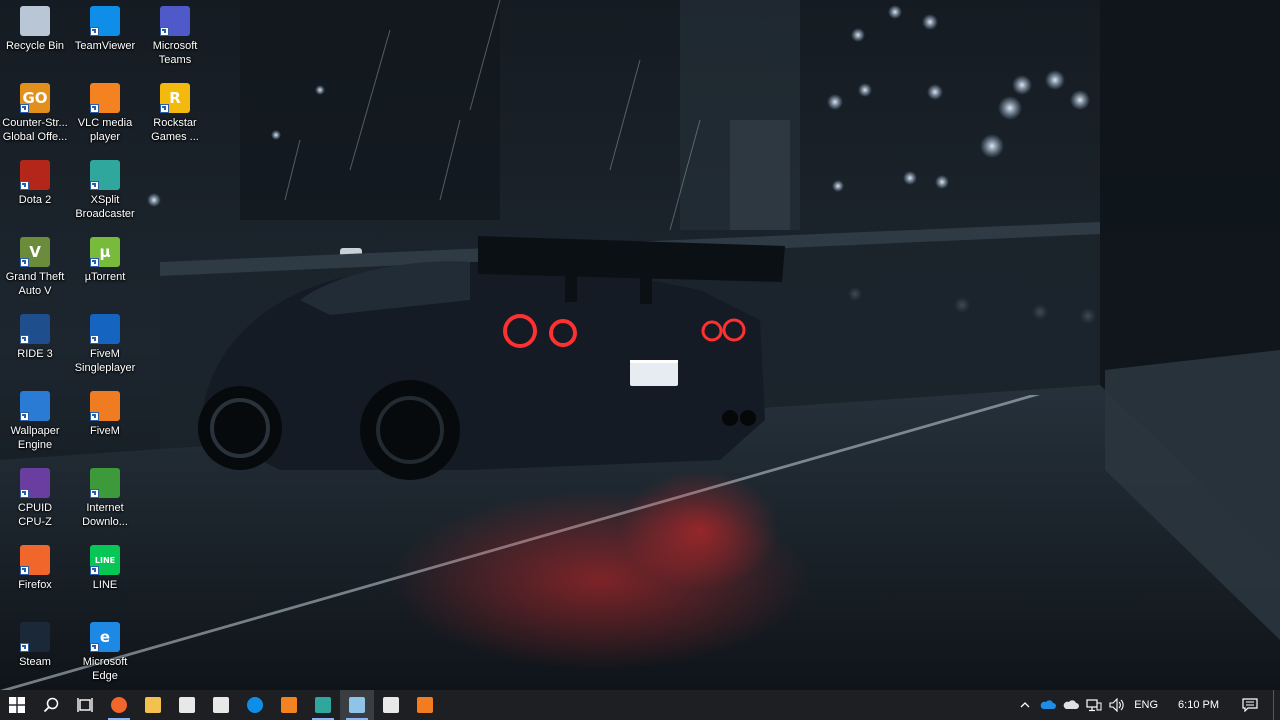  Describe the element at coordinates (119, 705) in the screenshot. I see `taskbar-firefox-button` at that location.